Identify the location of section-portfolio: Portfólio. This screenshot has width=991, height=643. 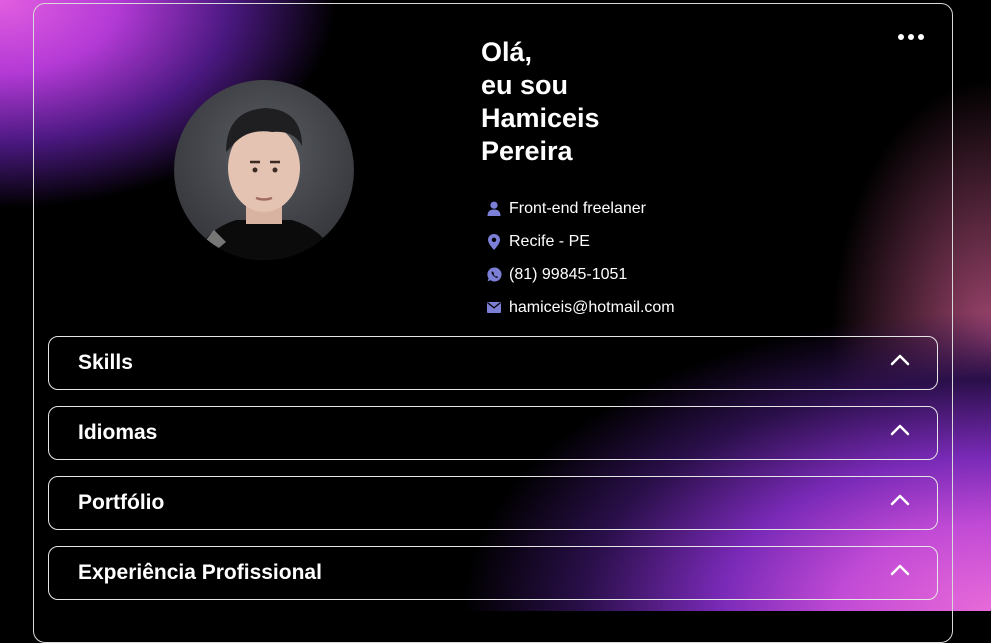
(493, 503).